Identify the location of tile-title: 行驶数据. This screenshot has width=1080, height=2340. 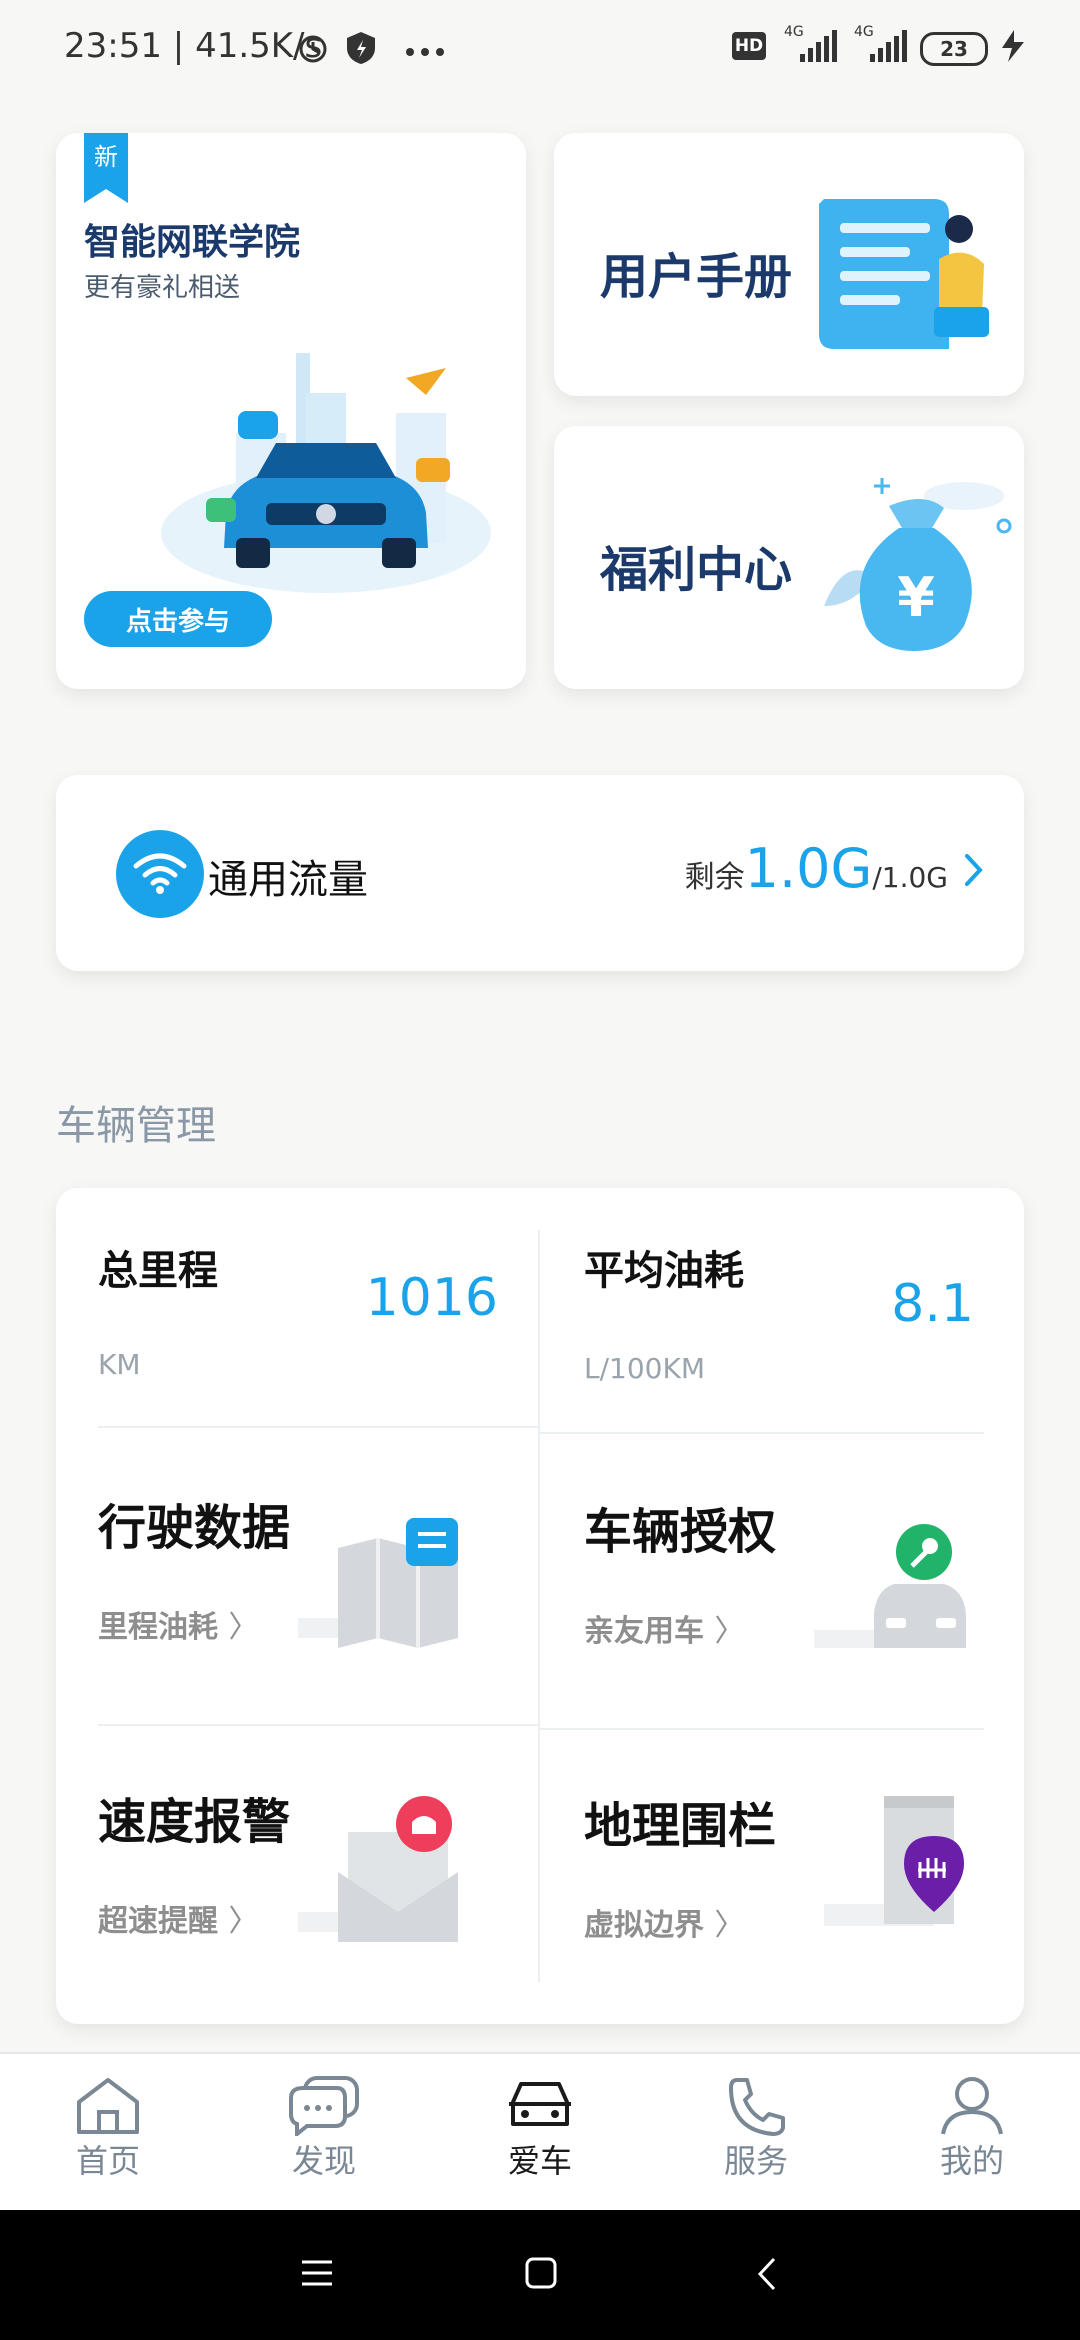
(194, 1528).